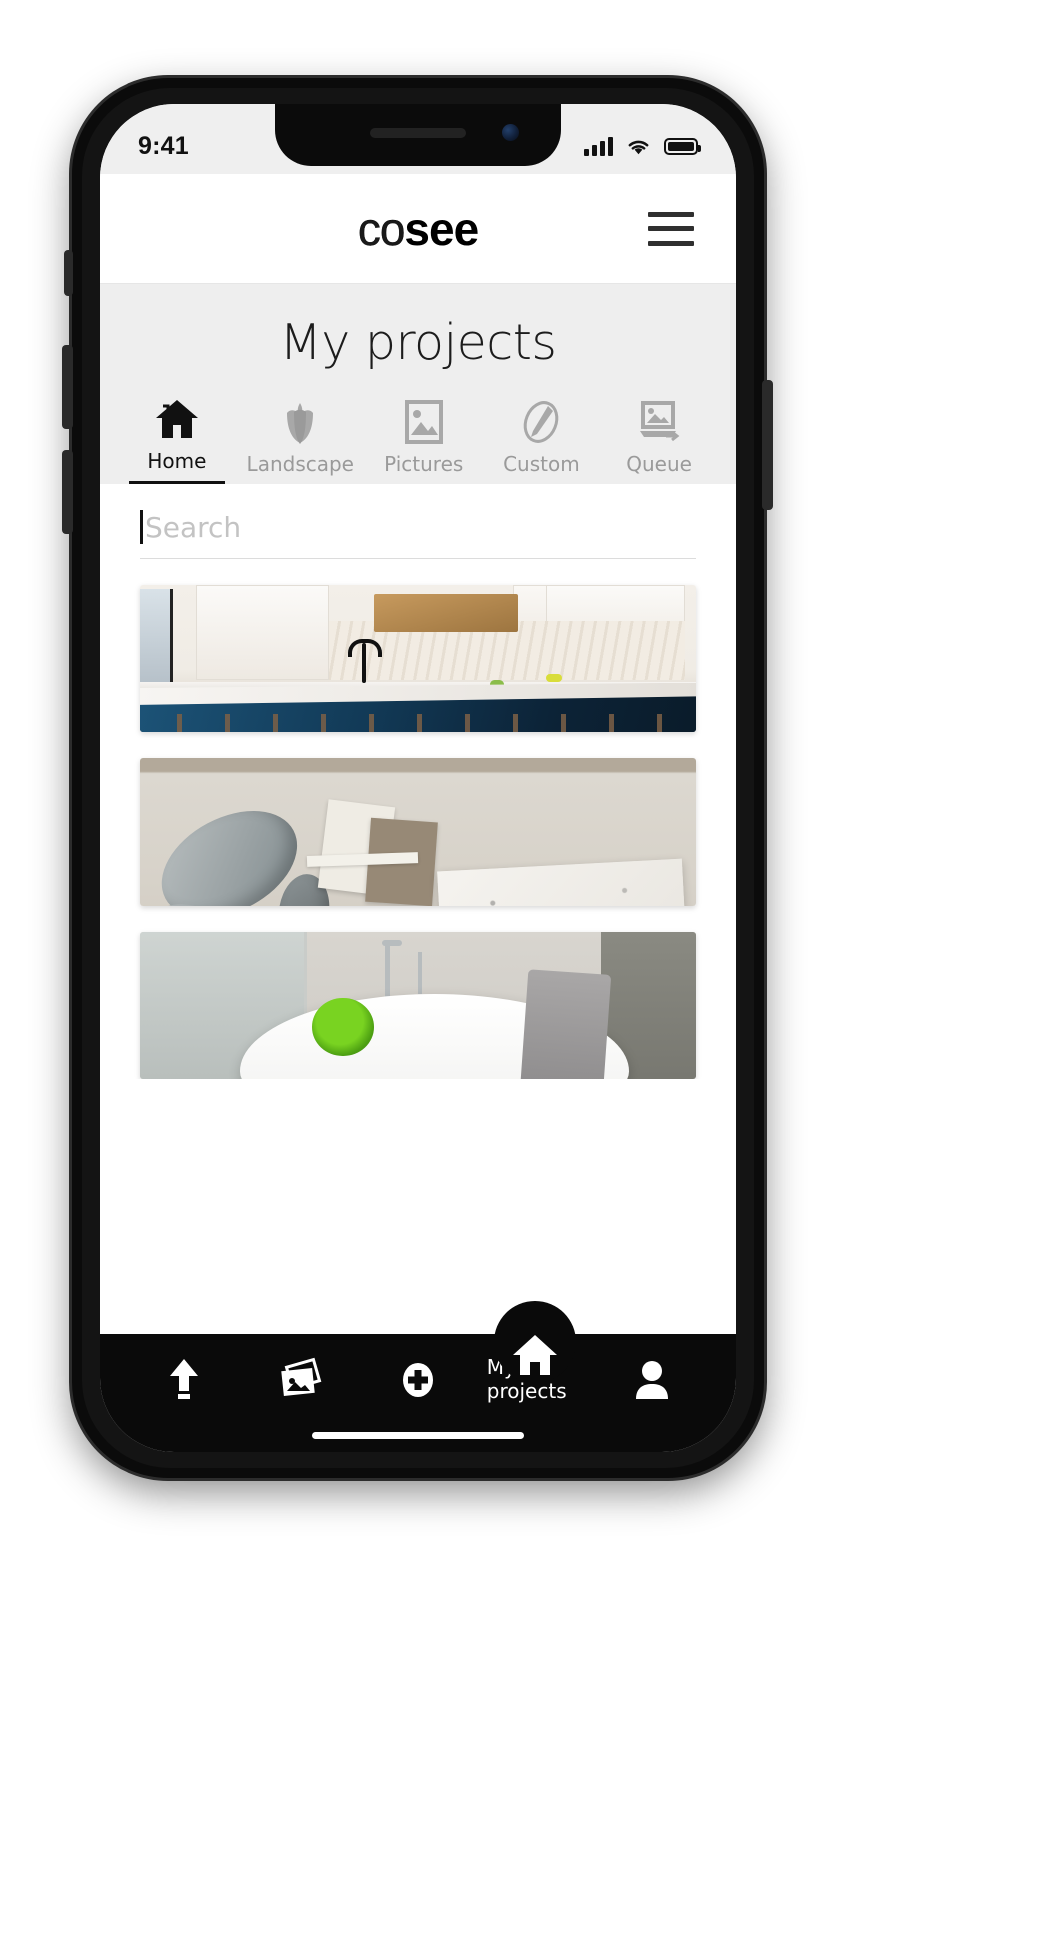  I want to click on project-thumbnail-kitchen, so click(418, 659).